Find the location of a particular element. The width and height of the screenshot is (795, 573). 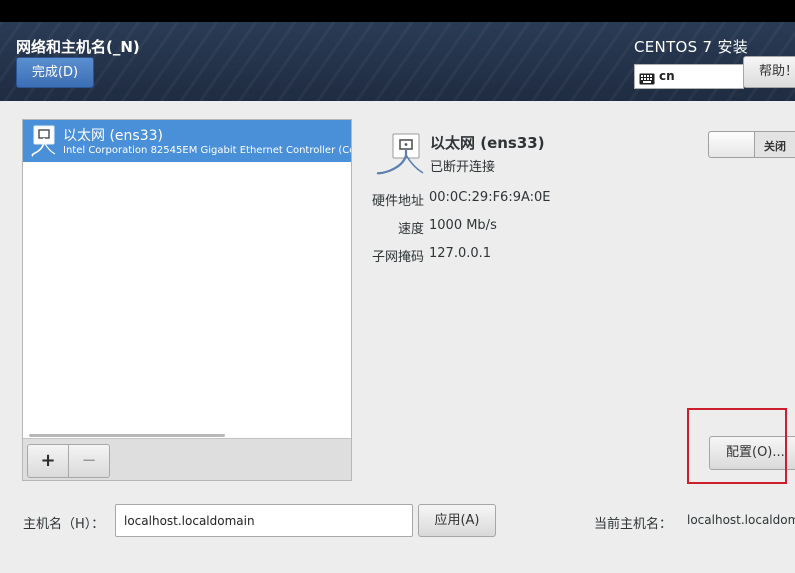

help-button: 帮助！ is located at coordinates (769, 72).